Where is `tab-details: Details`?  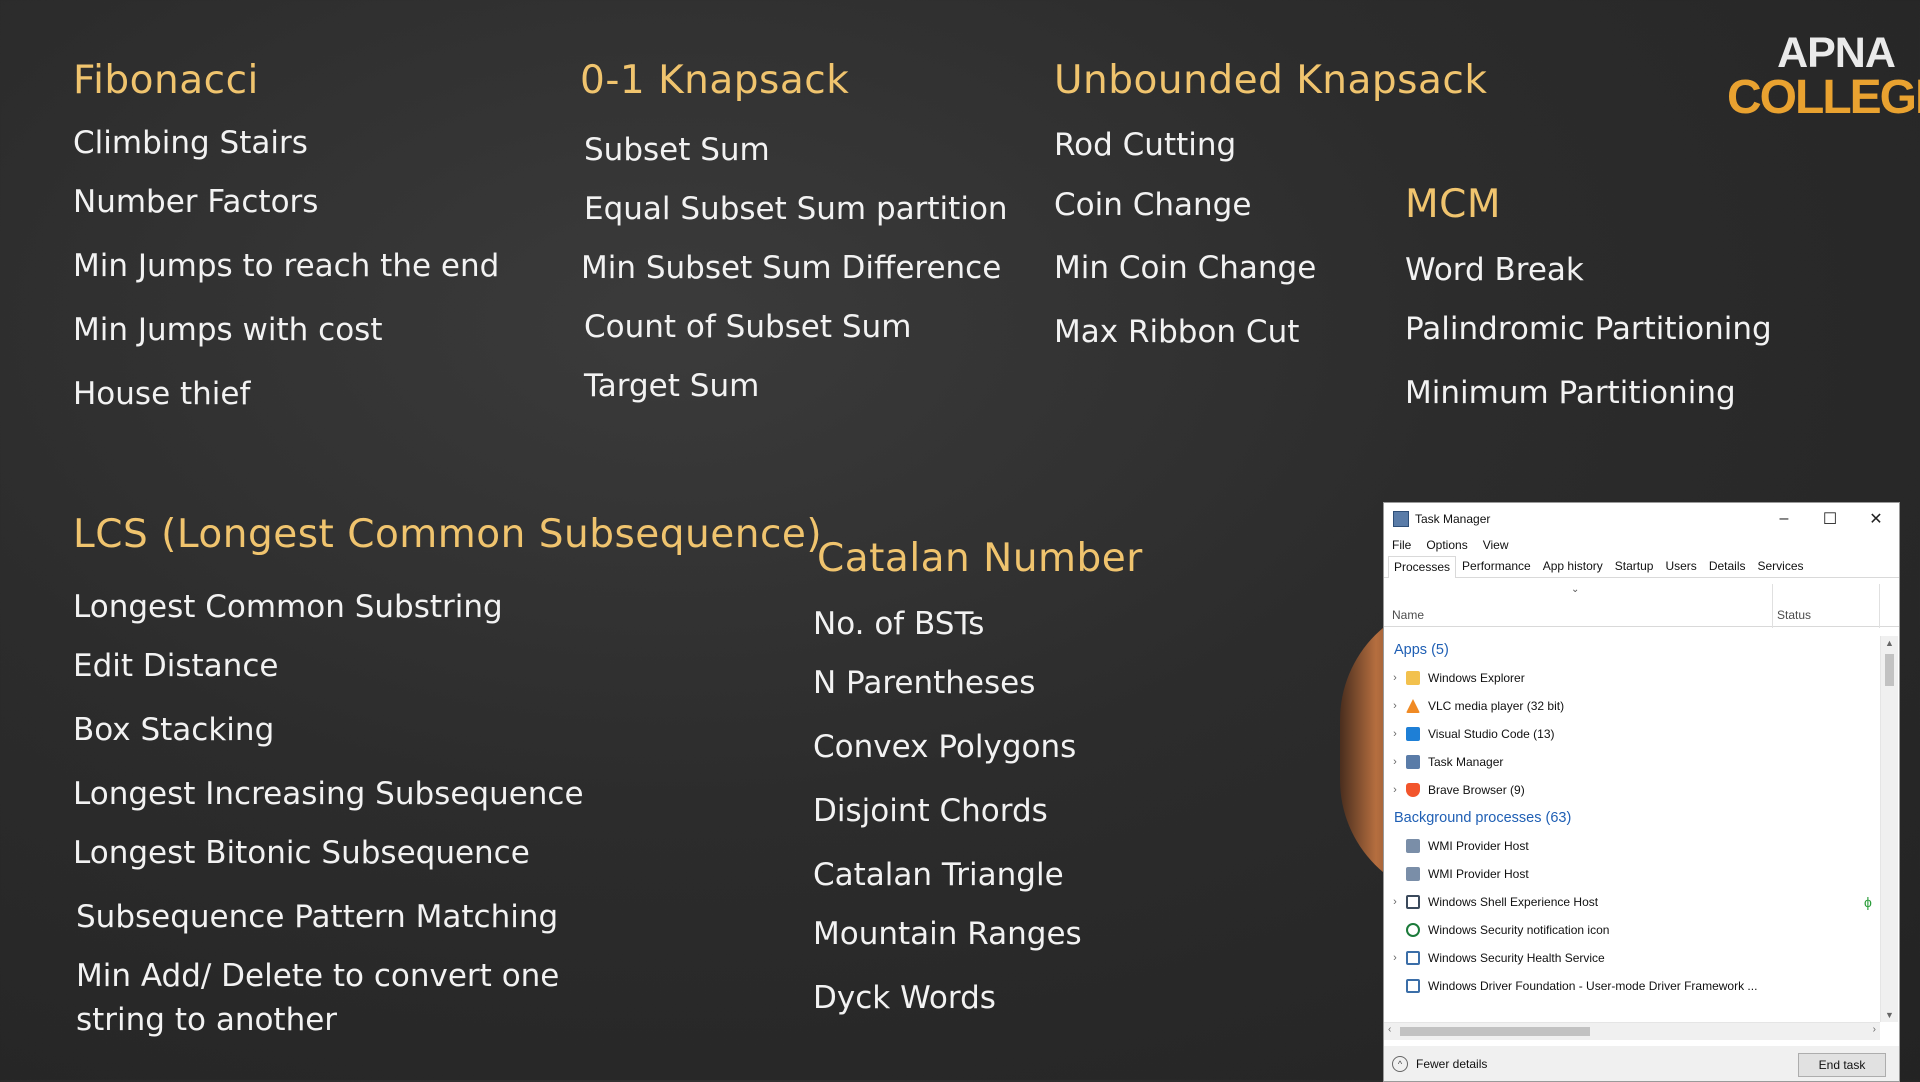
tab-details: Details is located at coordinates (1727, 566).